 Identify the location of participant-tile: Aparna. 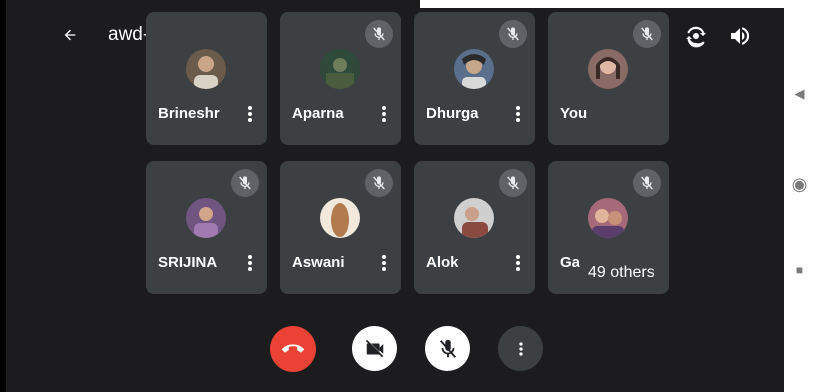
(340, 78).